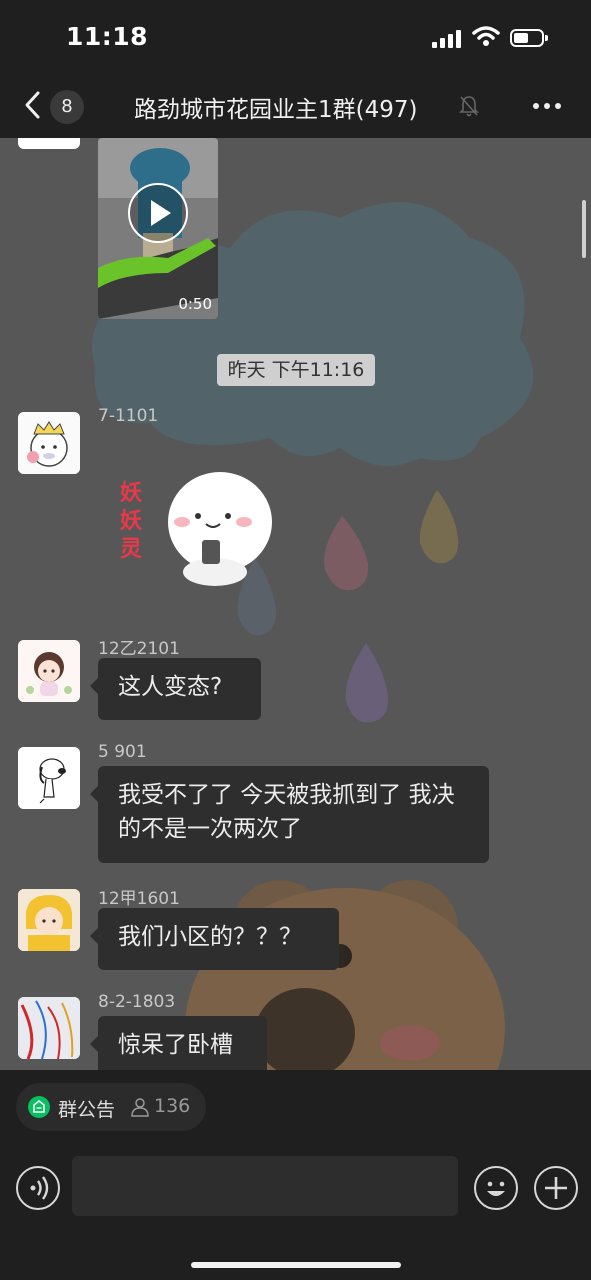  I want to click on emoji-icon, so click(496, 1188).